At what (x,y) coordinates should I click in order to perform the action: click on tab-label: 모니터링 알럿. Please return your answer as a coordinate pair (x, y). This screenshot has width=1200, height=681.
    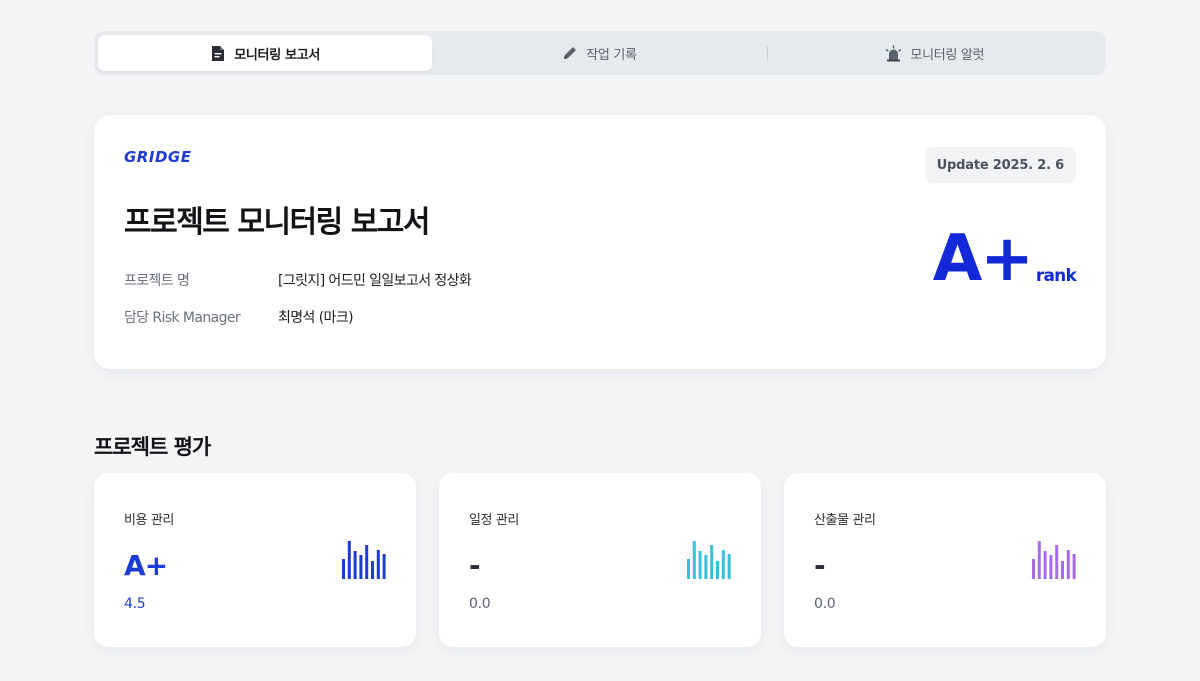
    Looking at the image, I should click on (947, 55).